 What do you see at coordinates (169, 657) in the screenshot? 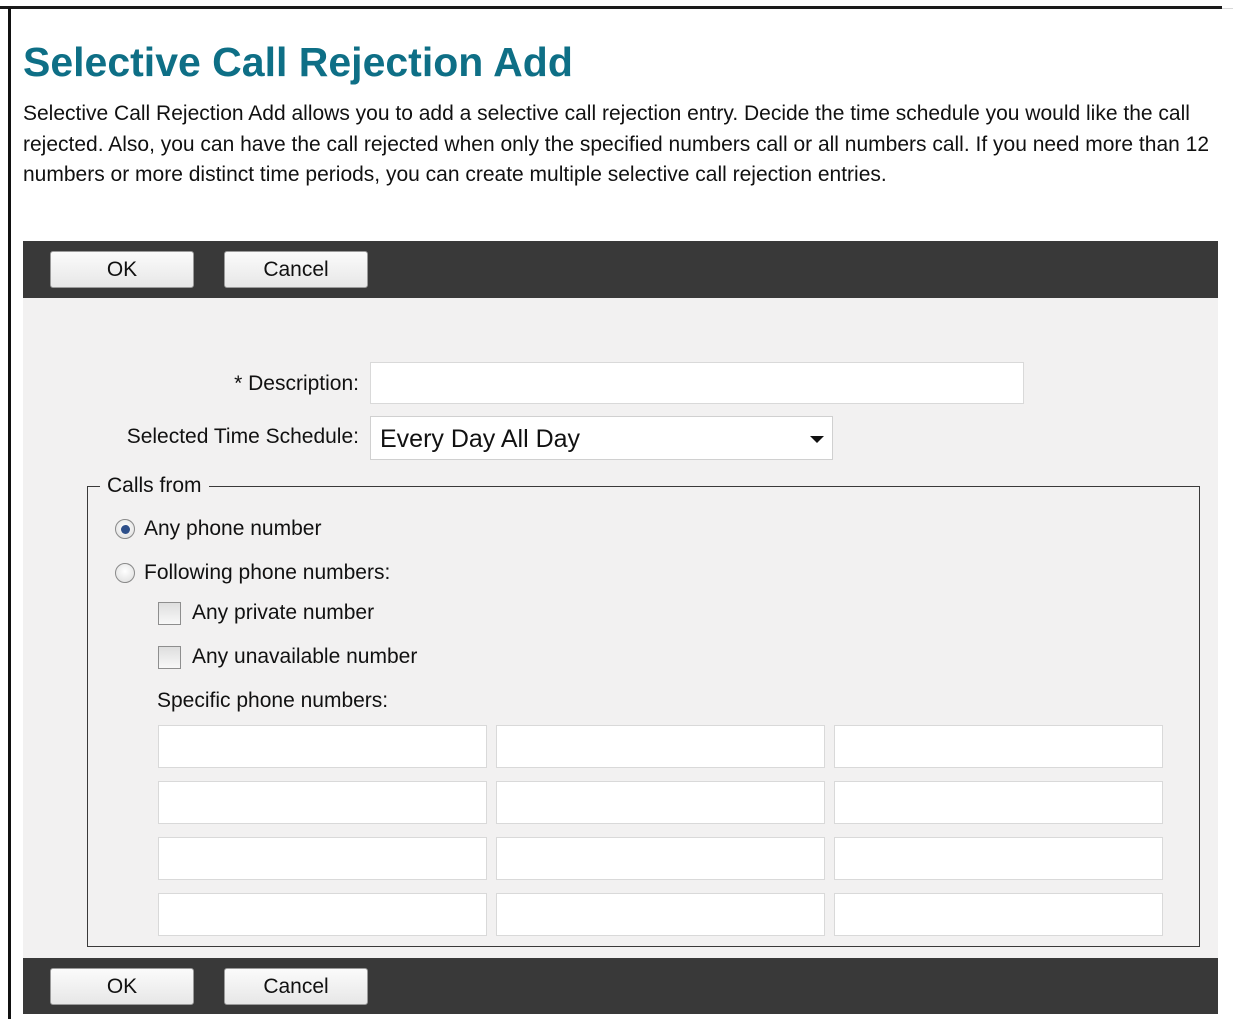
I see `any-unavailable-number-checkbox` at bounding box center [169, 657].